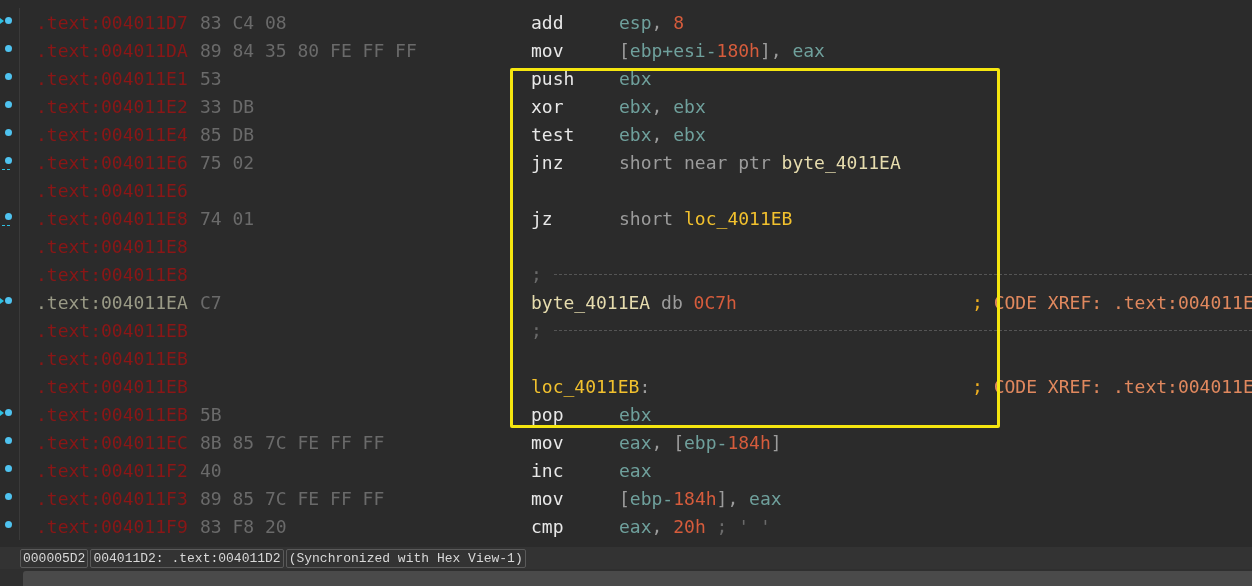 Image resolution: width=1252 pixels, height=586 pixels. I want to click on status-field: 004011D2: .text:004011D2, so click(187, 558).